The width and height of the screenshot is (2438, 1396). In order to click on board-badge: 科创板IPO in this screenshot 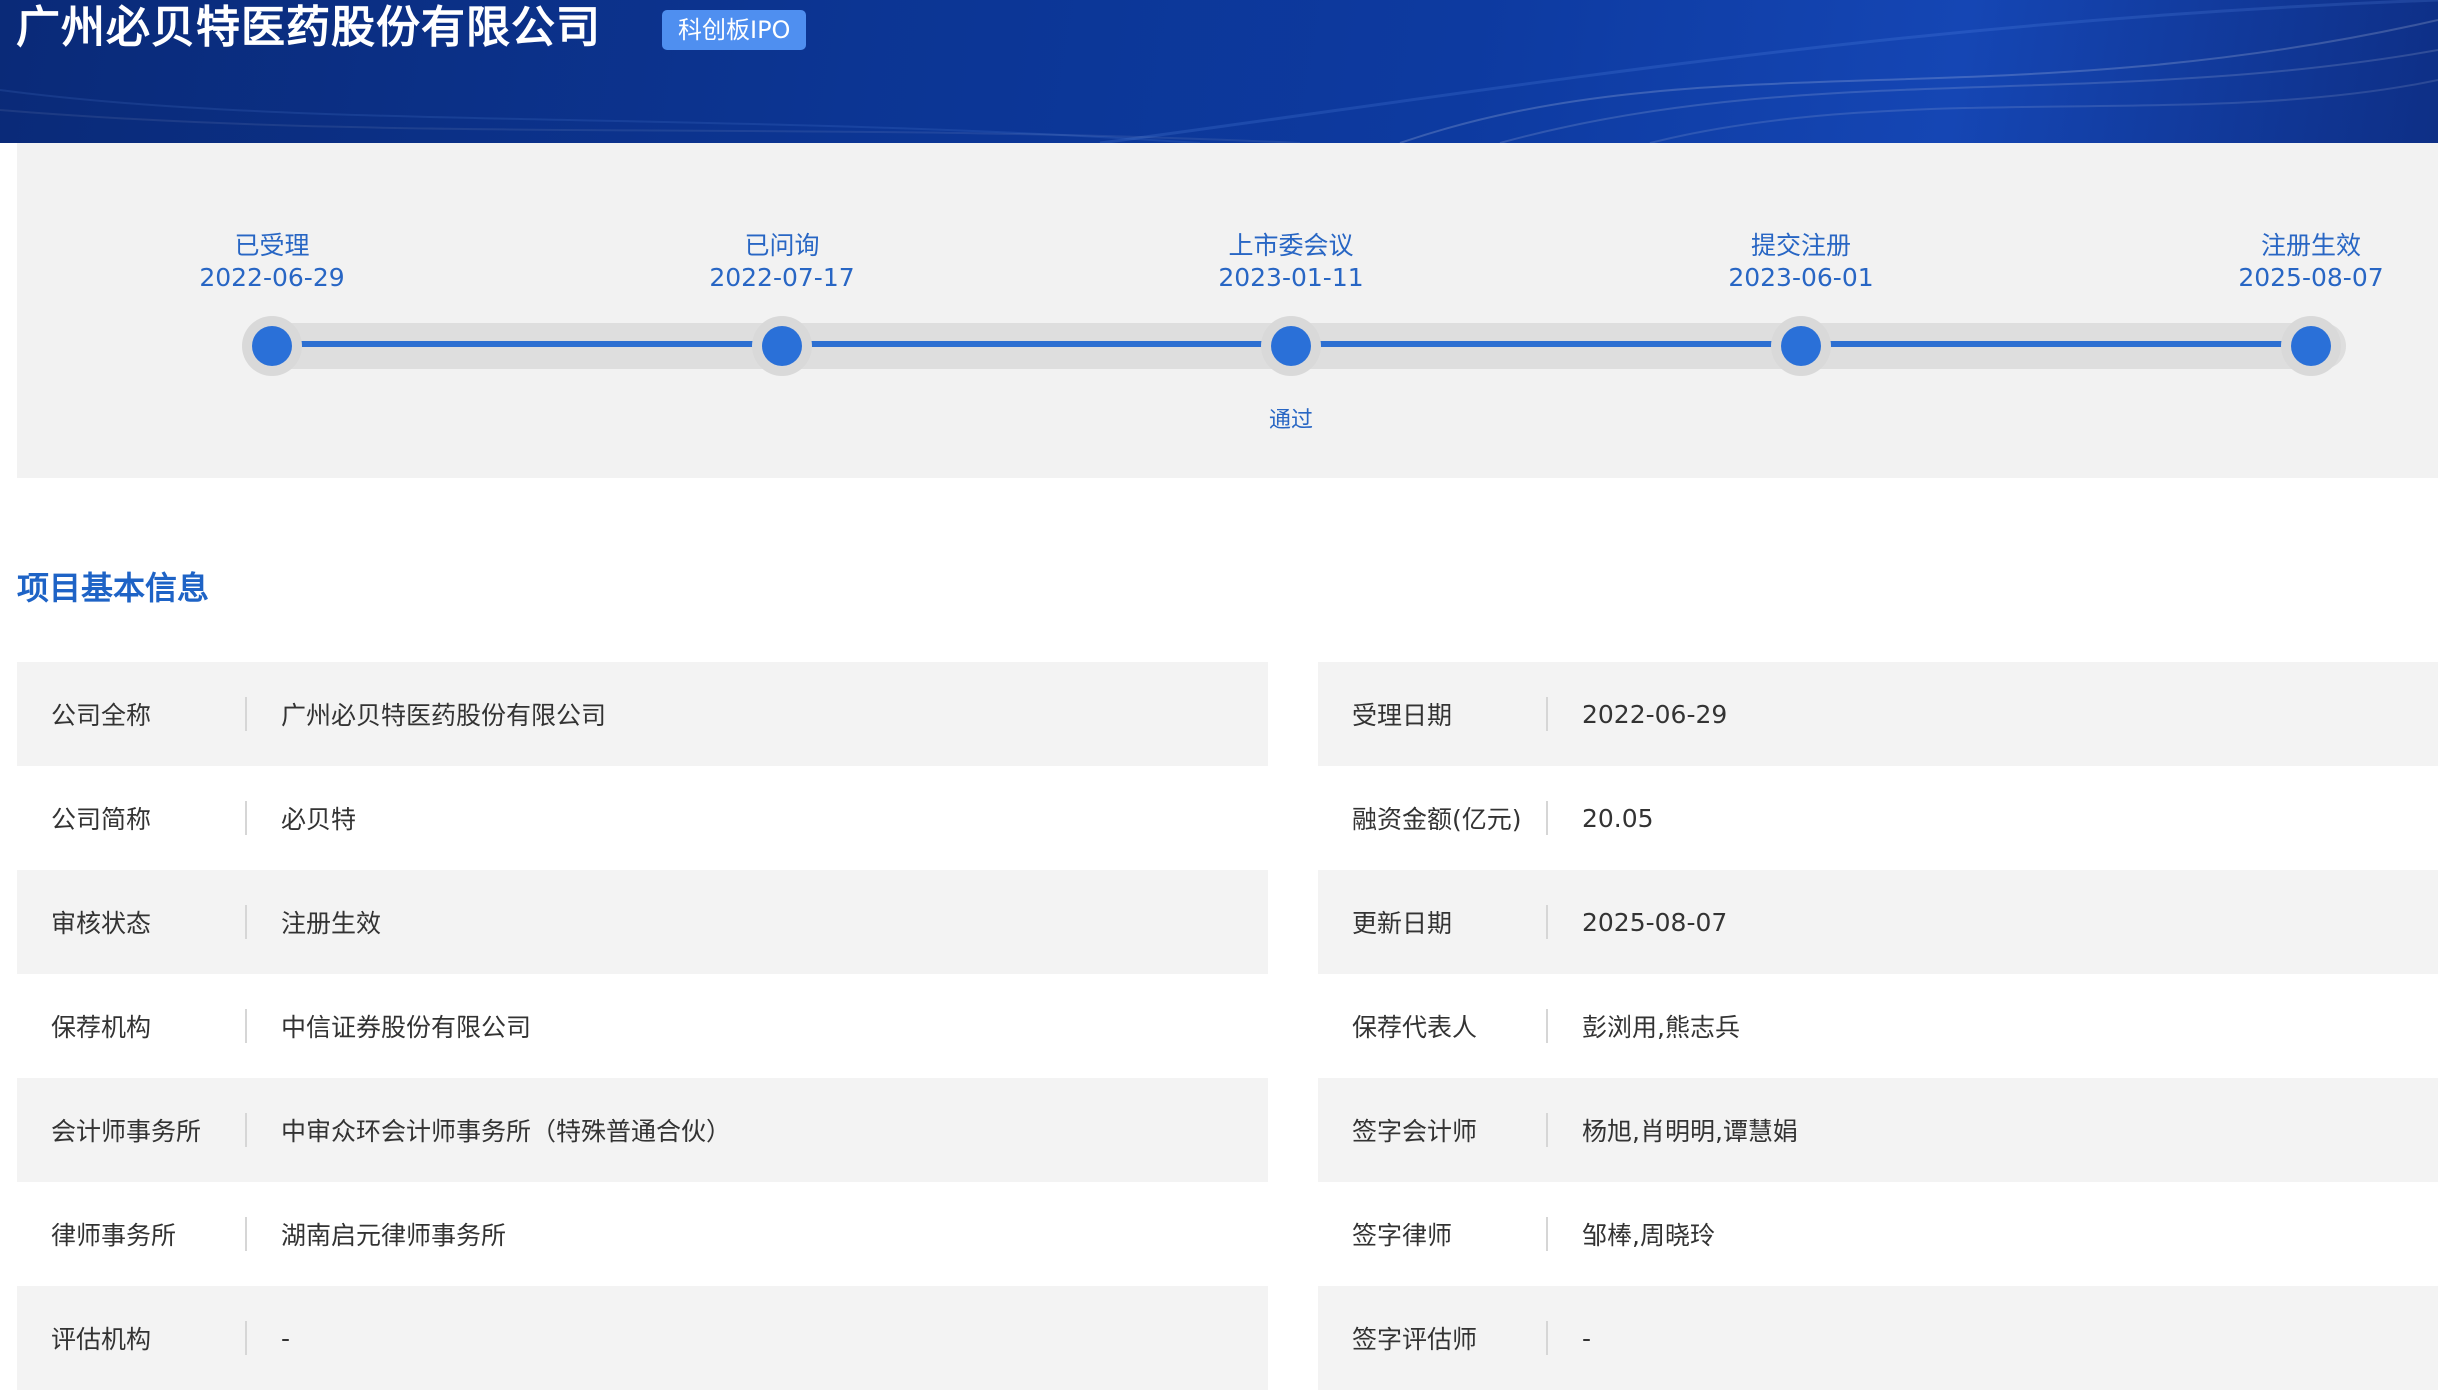, I will do `click(734, 30)`.